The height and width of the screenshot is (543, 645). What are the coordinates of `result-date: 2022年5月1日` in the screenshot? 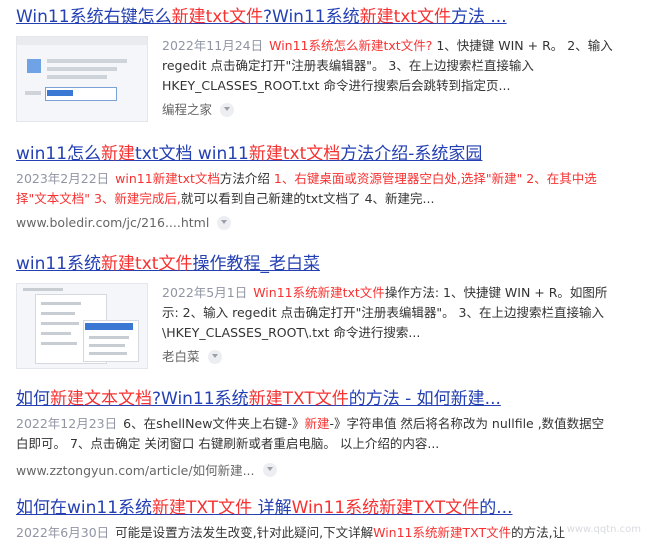 It's located at (205, 292).